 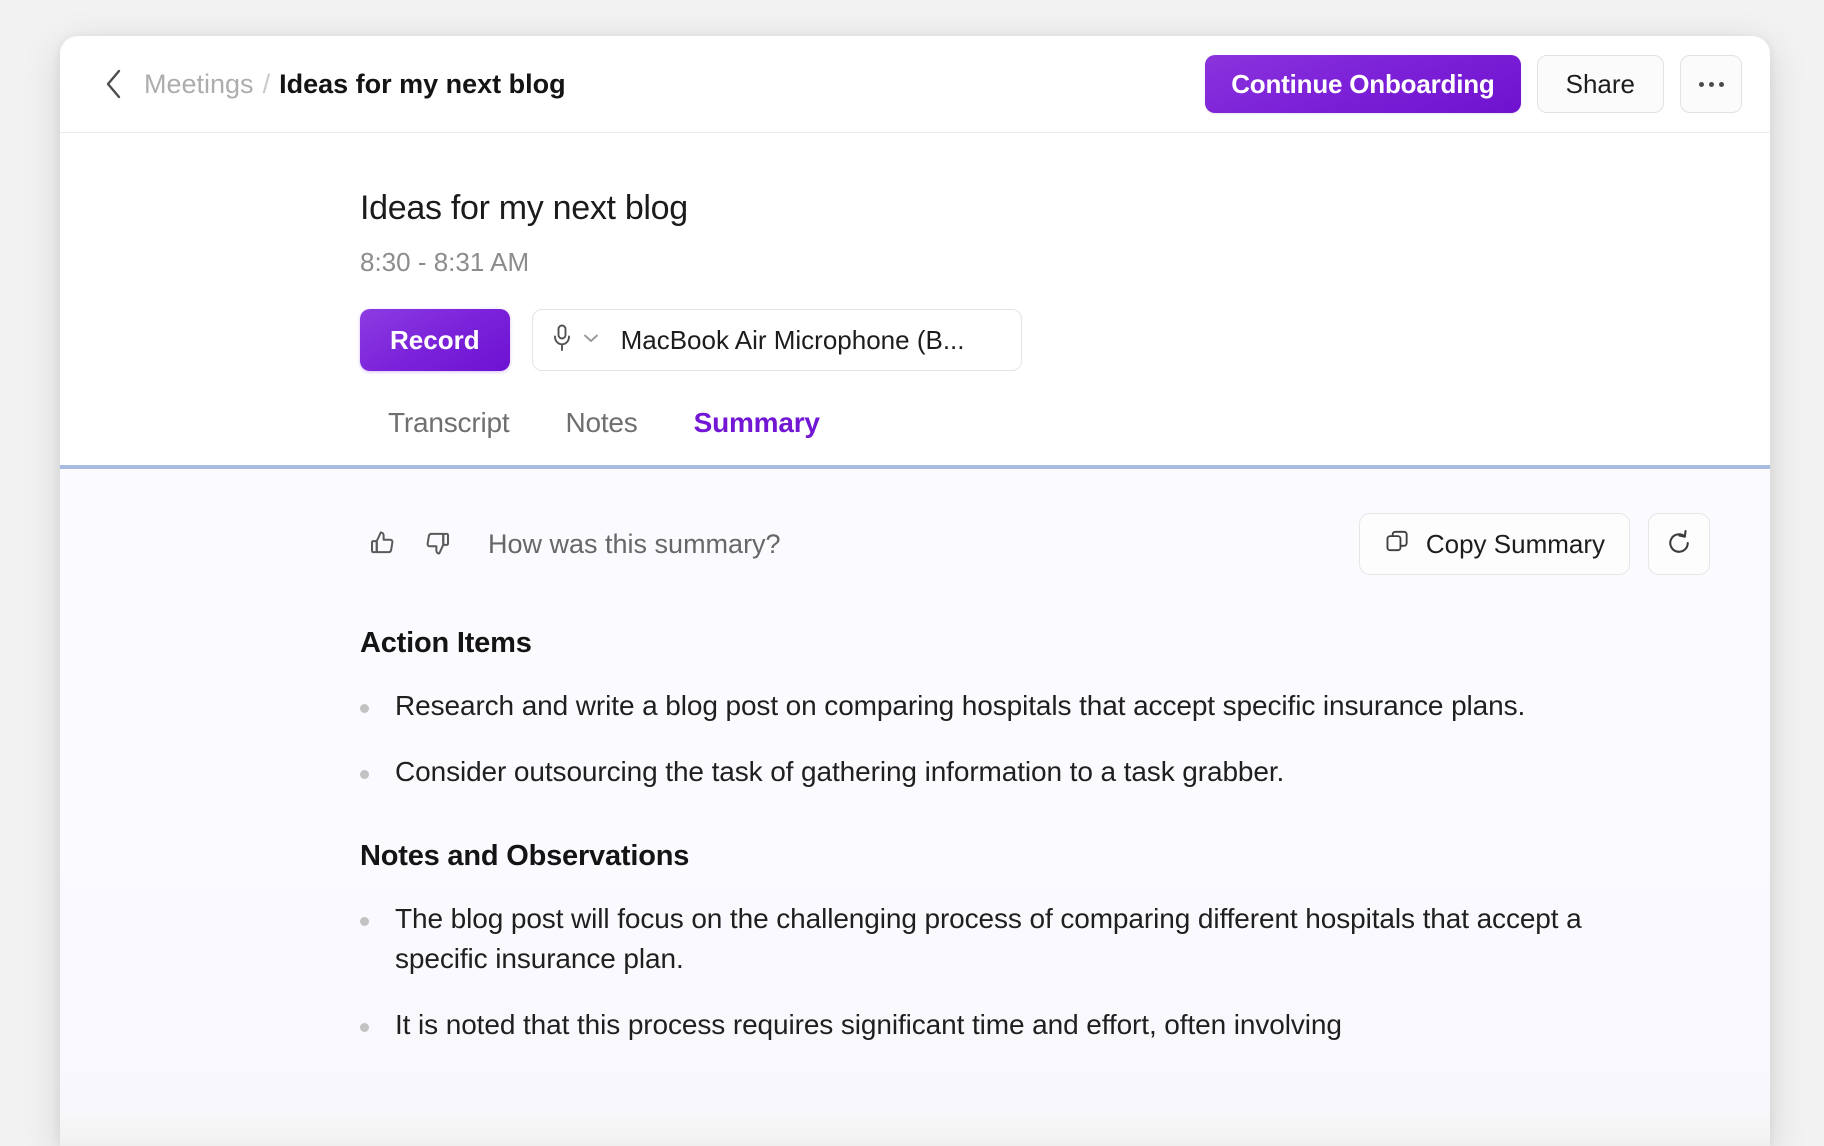 I want to click on breadcrumb-parent: Meetings, so click(x=199, y=84).